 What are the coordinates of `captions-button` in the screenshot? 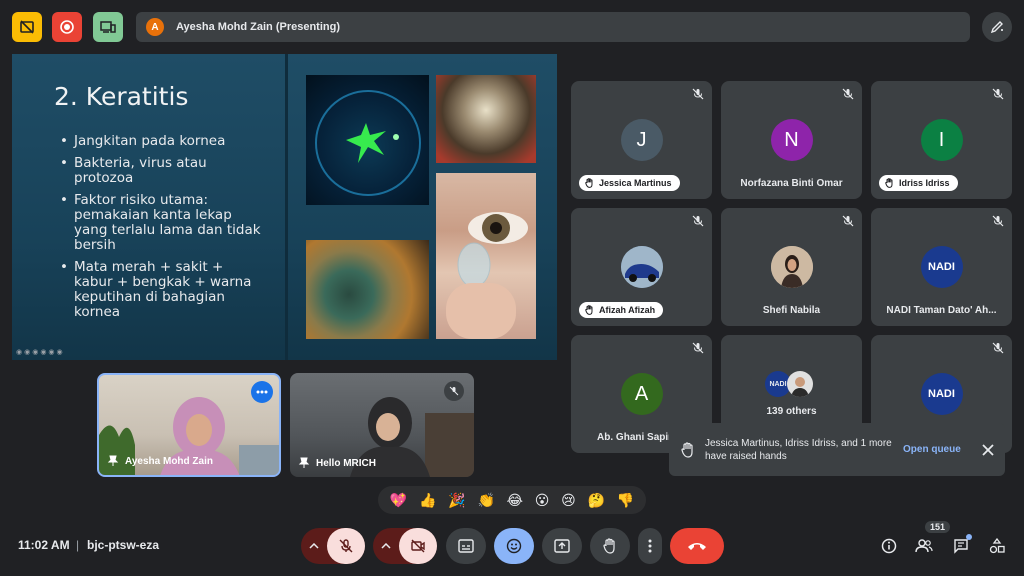 It's located at (466, 546).